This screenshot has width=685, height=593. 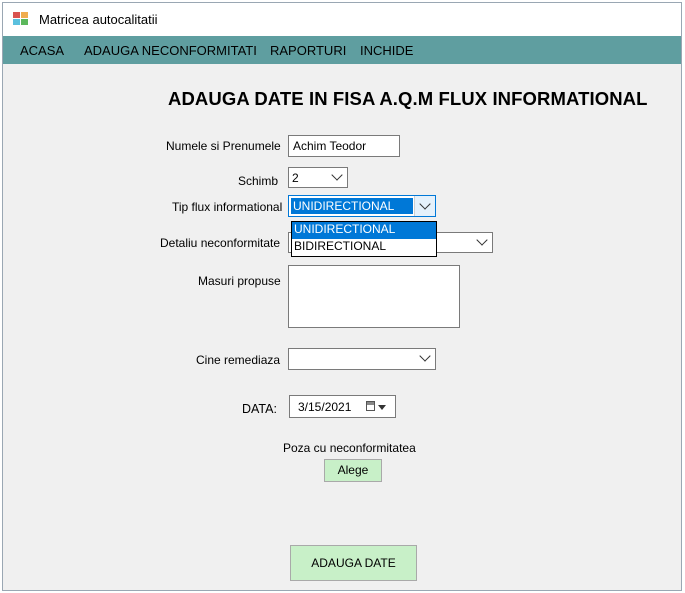 I want to click on measures-textarea, so click(x=374, y=296).